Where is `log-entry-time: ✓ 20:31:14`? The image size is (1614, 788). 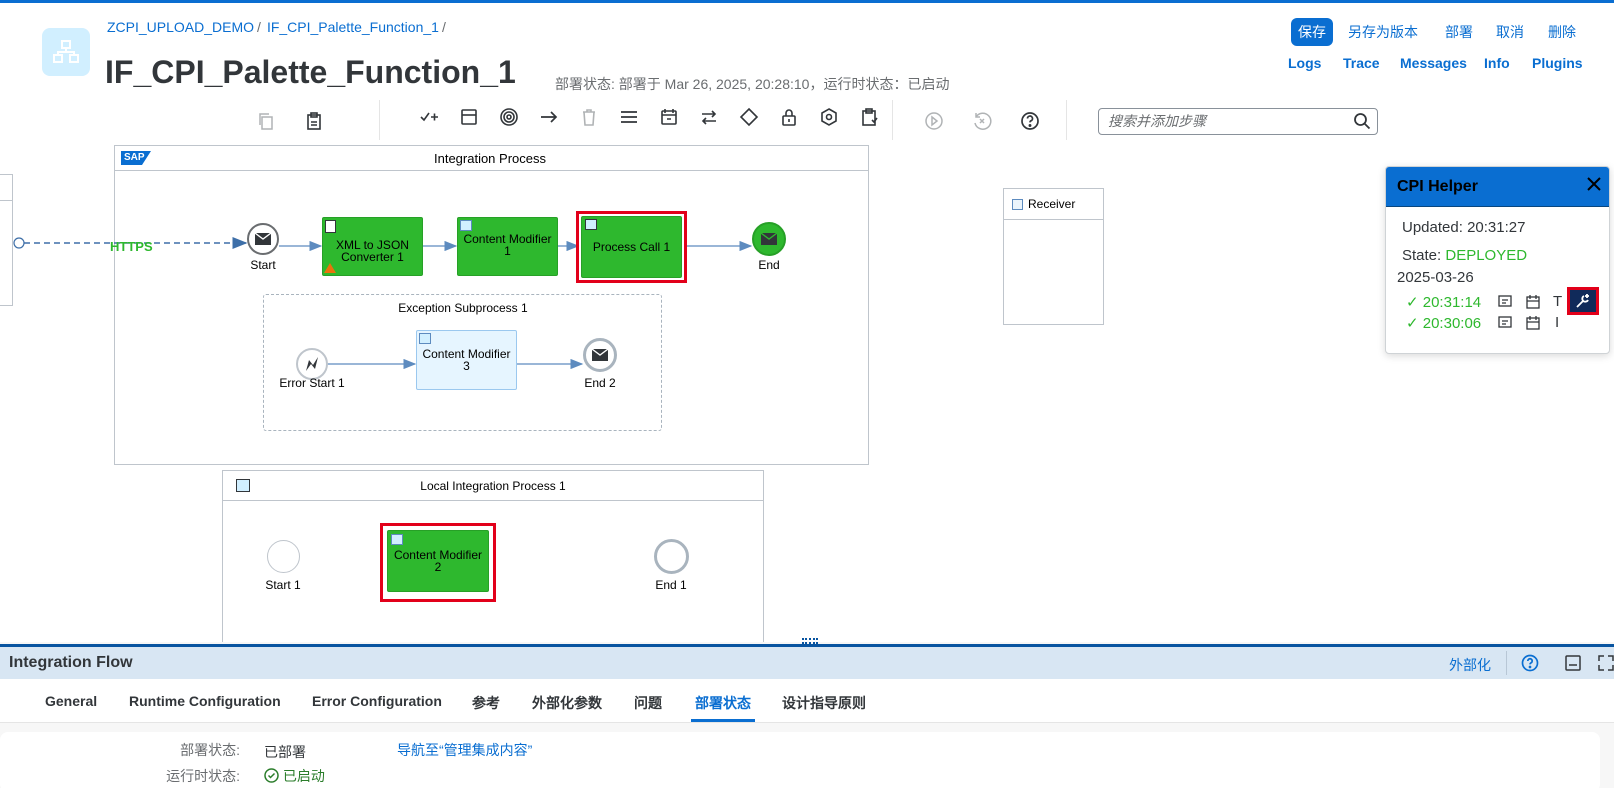 log-entry-time: ✓ 20:31:14 is located at coordinates (1443, 302).